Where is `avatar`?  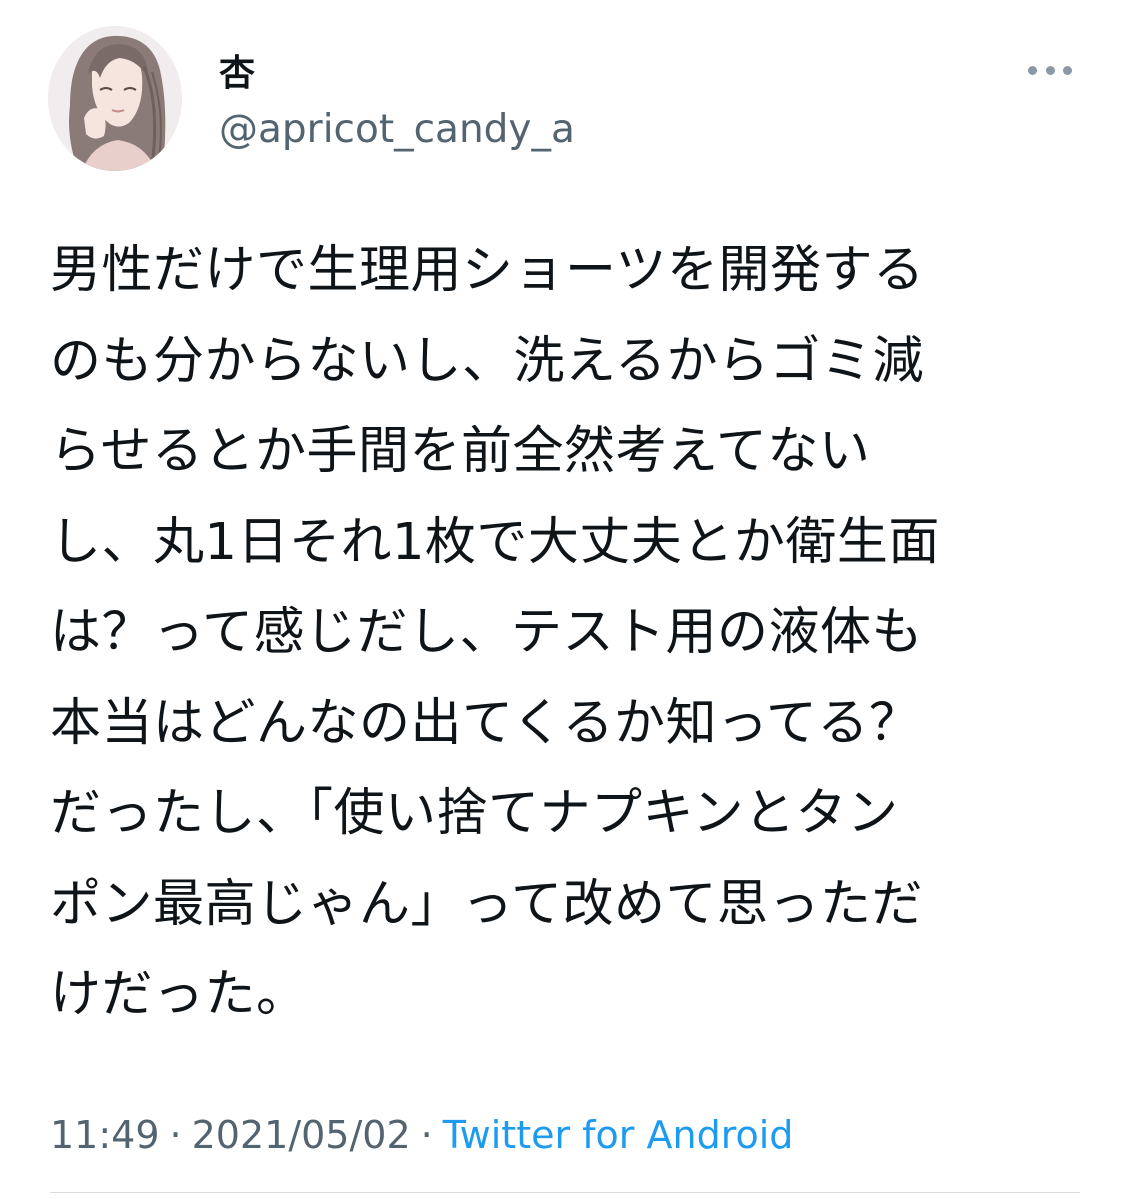
avatar is located at coordinates (115, 98).